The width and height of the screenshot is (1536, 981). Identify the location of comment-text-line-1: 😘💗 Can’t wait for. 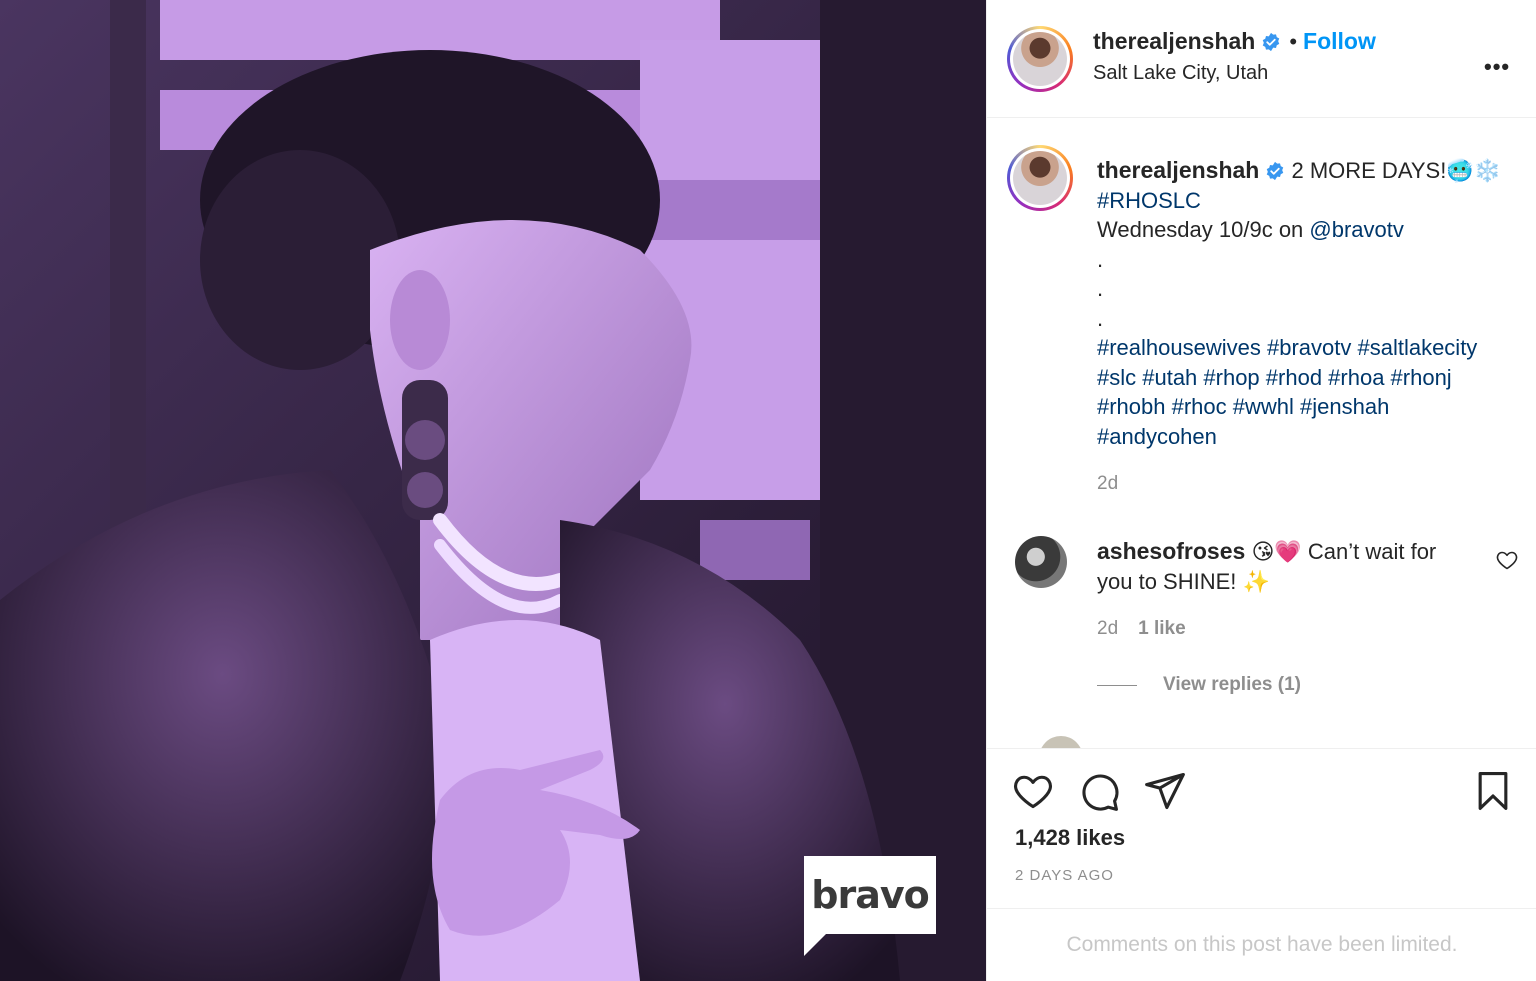
(1344, 551).